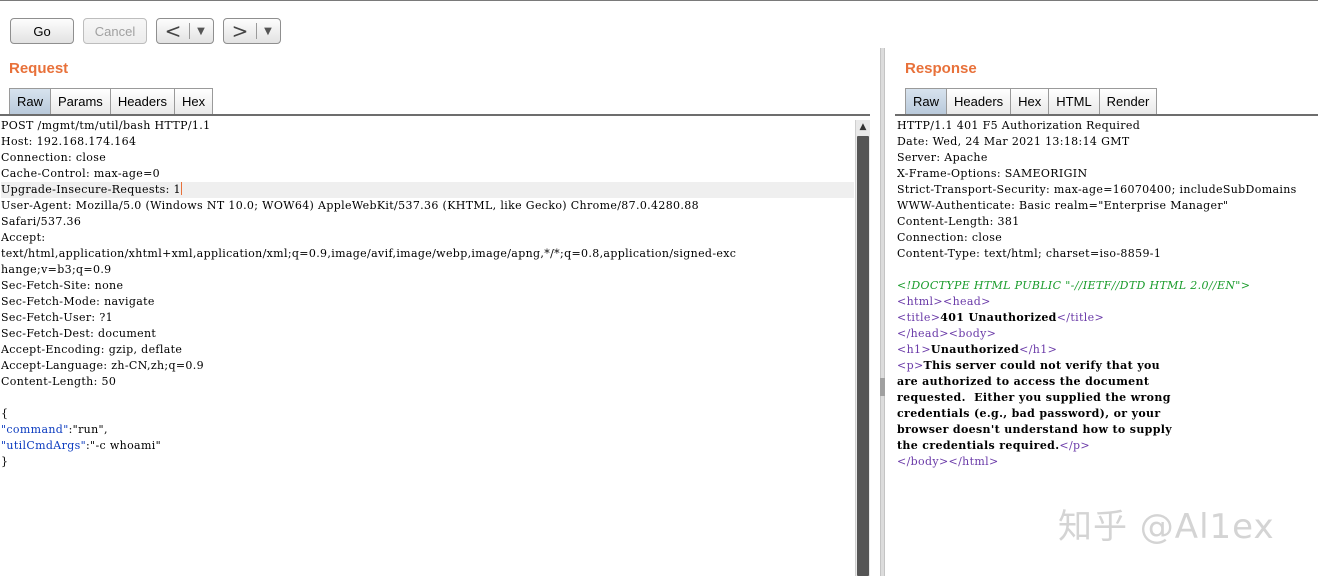  Describe the element at coordinates (998, 317) in the screenshot. I see `html-title-text: 401 Unauthorized` at that location.